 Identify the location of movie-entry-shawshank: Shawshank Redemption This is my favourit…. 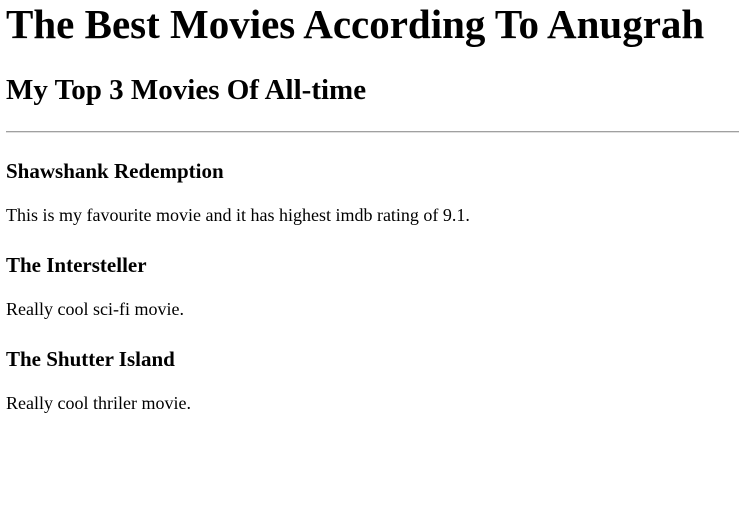
(372, 192).